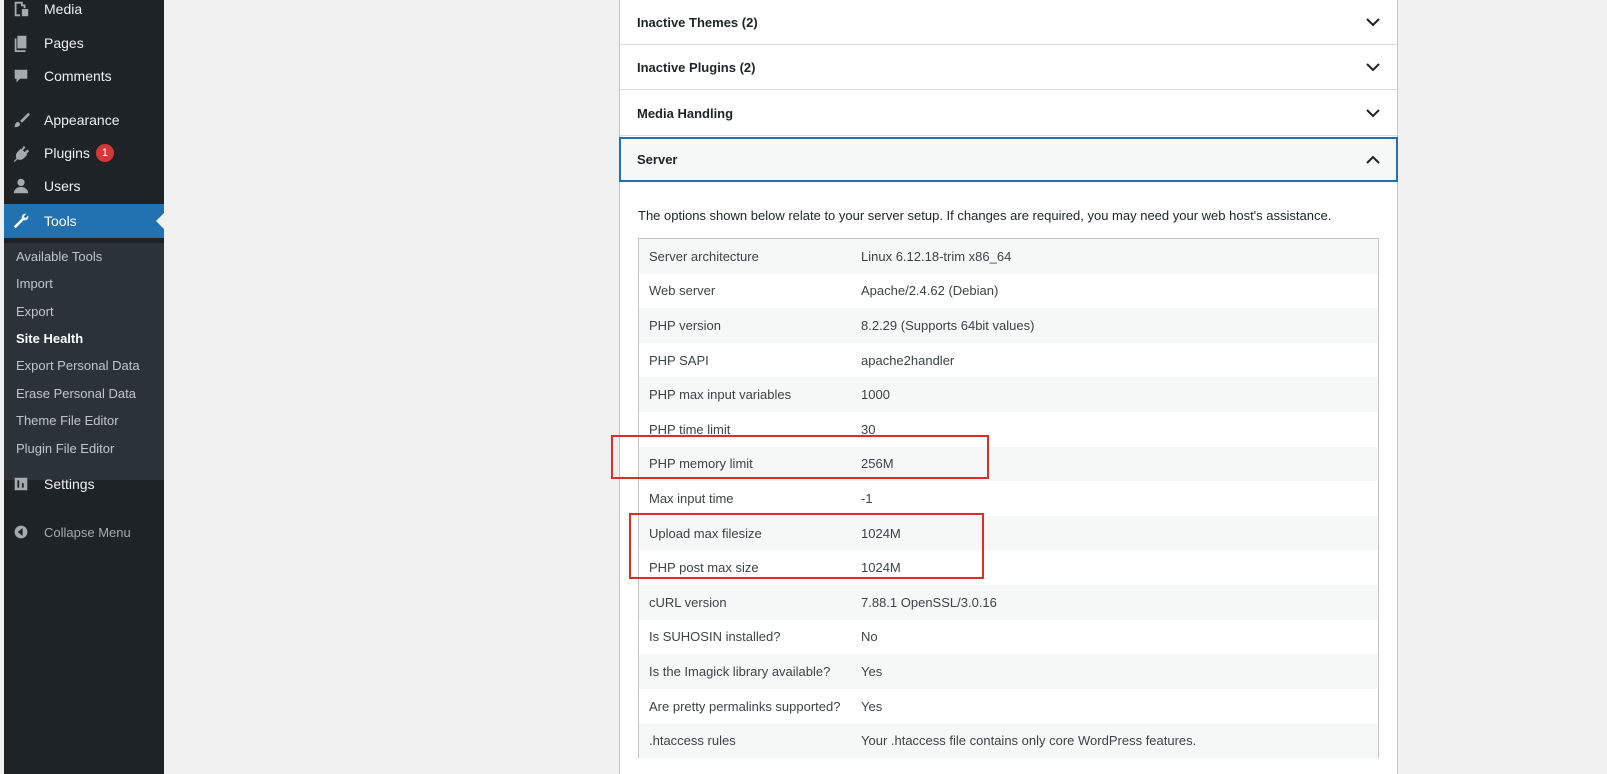 This screenshot has width=1607, height=774. I want to click on menu-settings: Settings, so click(84, 484).